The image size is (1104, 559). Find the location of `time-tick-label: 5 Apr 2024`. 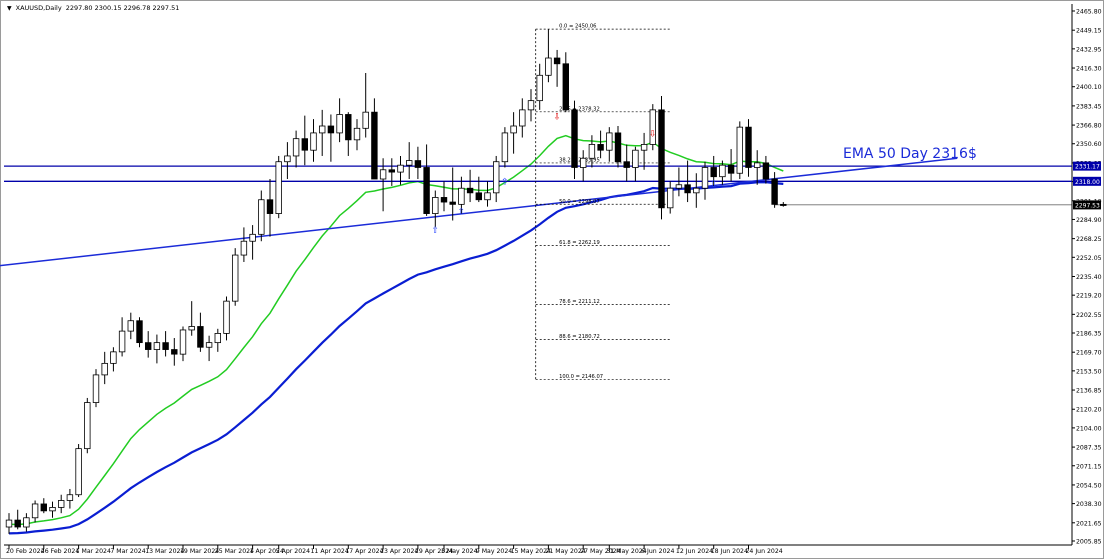

time-tick-label: 5 Apr 2024 is located at coordinates (293, 551).